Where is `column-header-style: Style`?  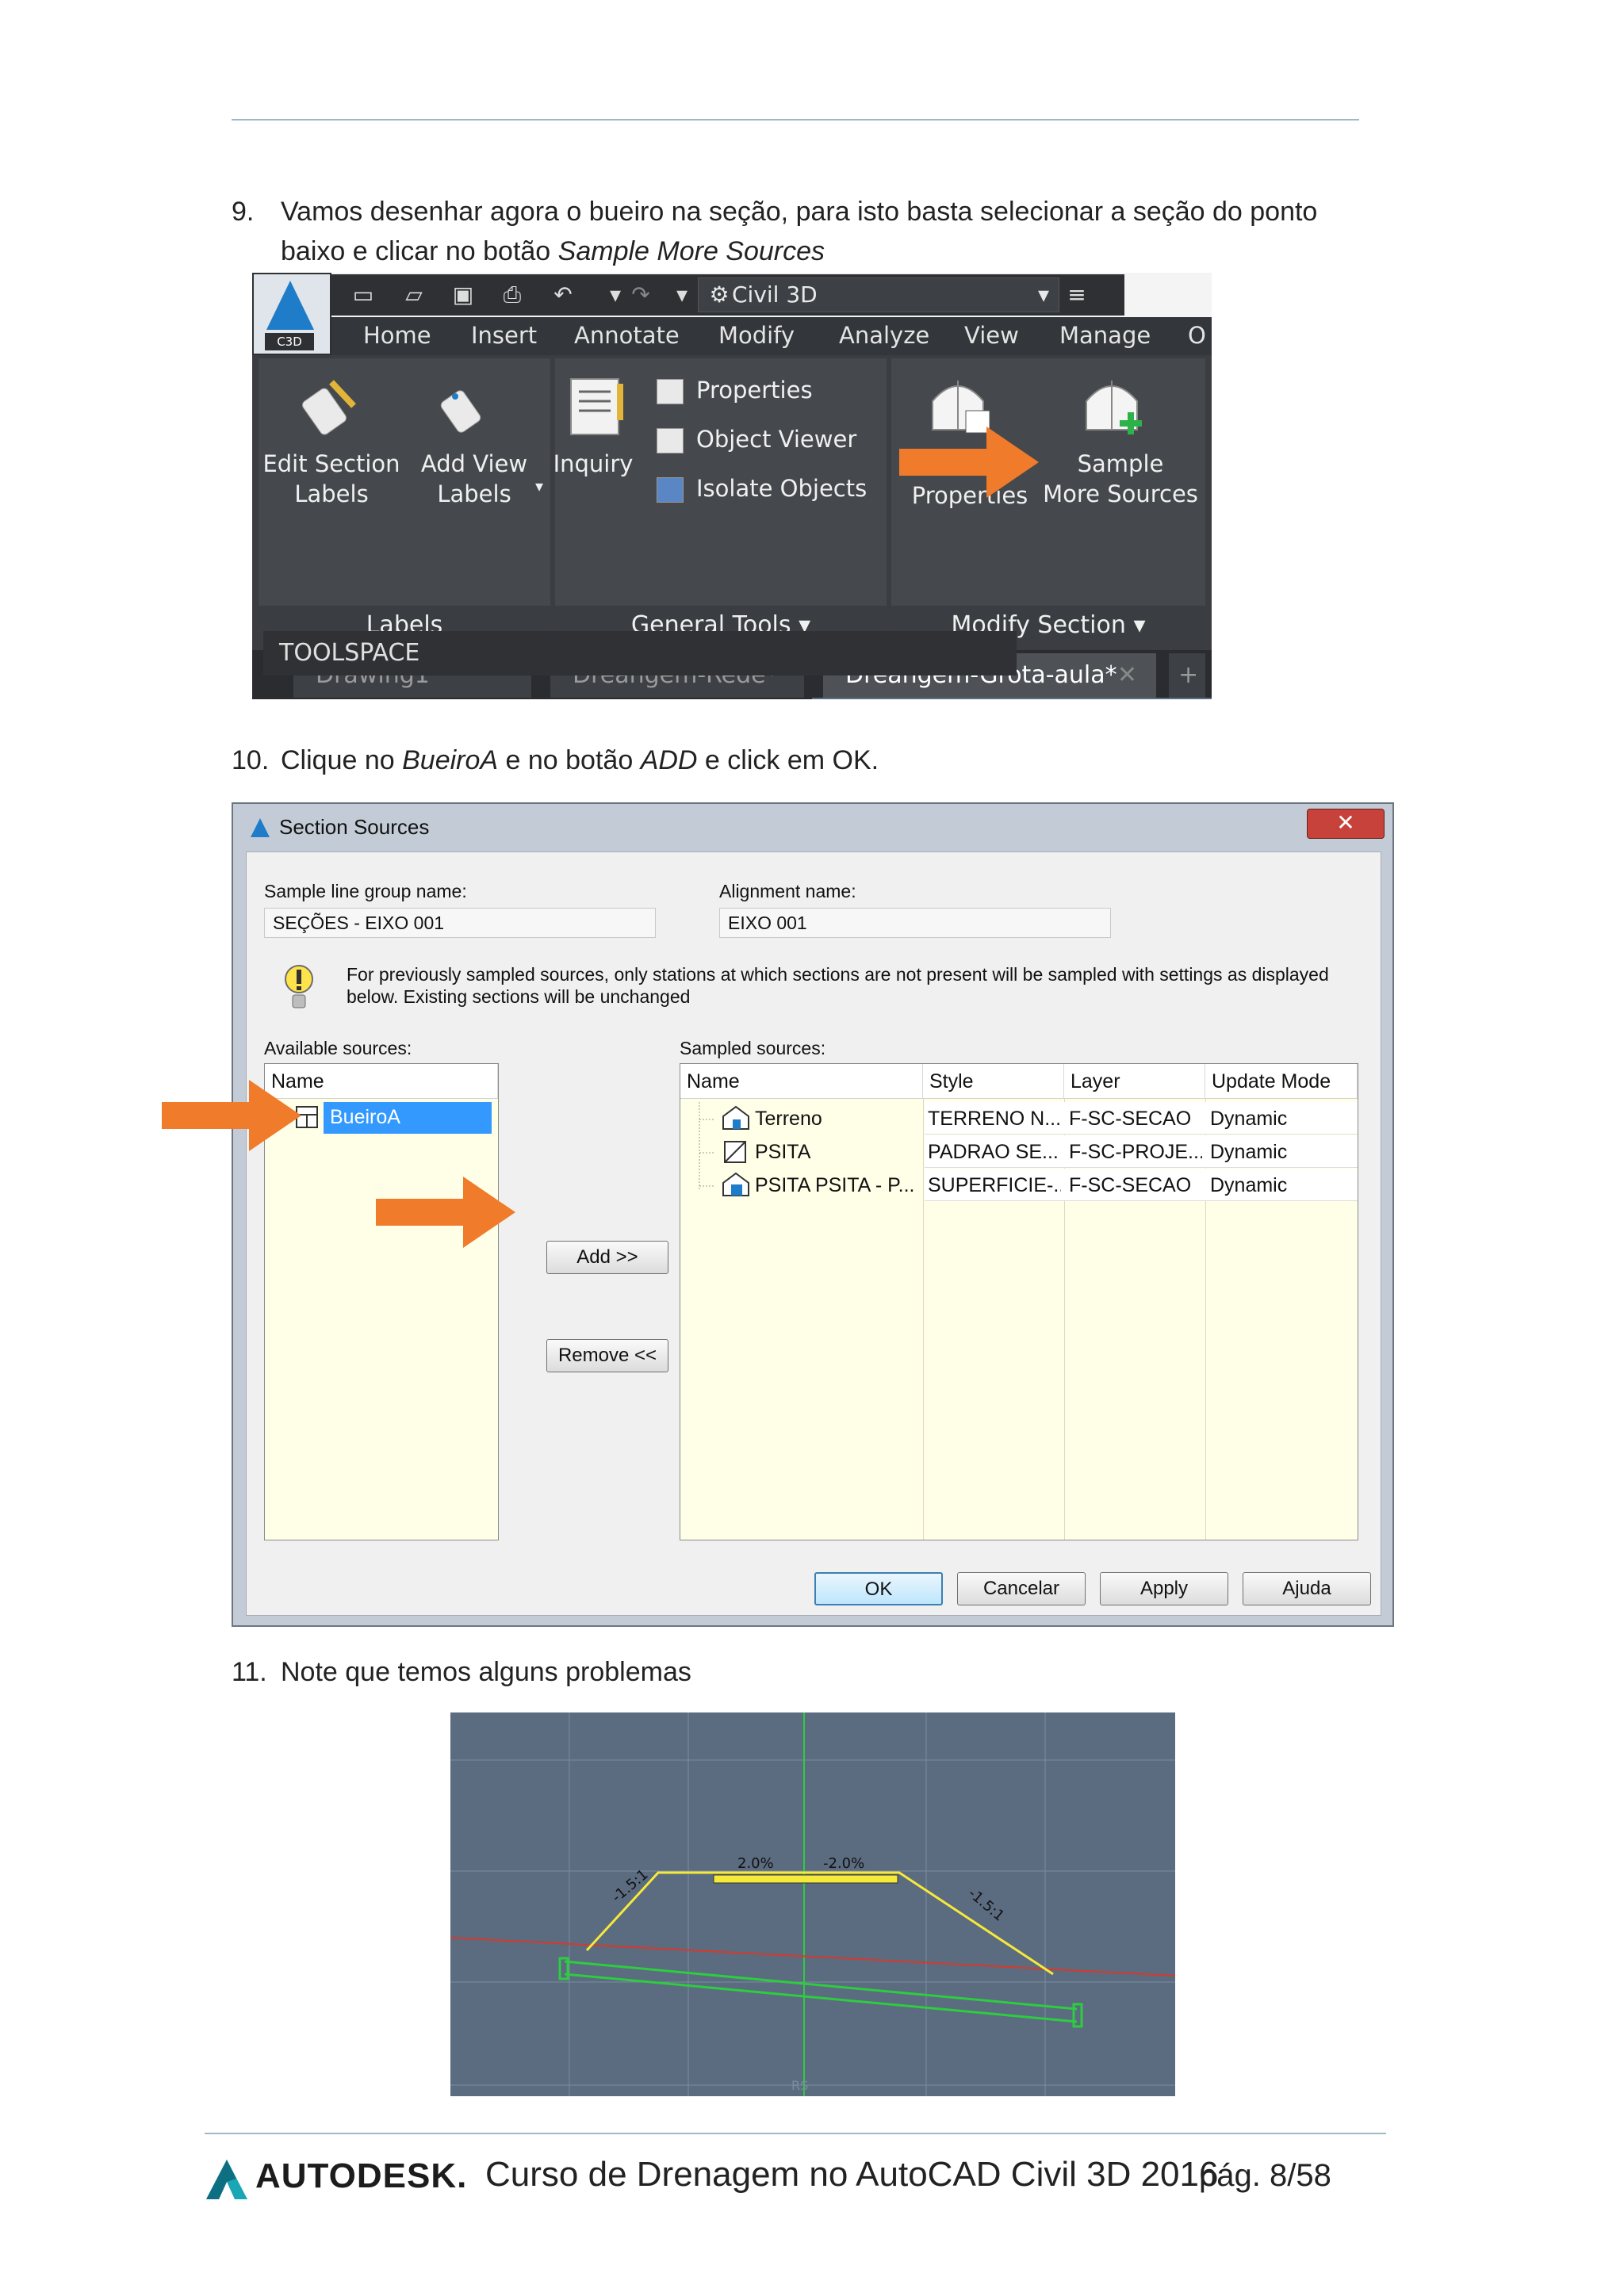 column-header-style: Style is located at coordinates (994, 1082).